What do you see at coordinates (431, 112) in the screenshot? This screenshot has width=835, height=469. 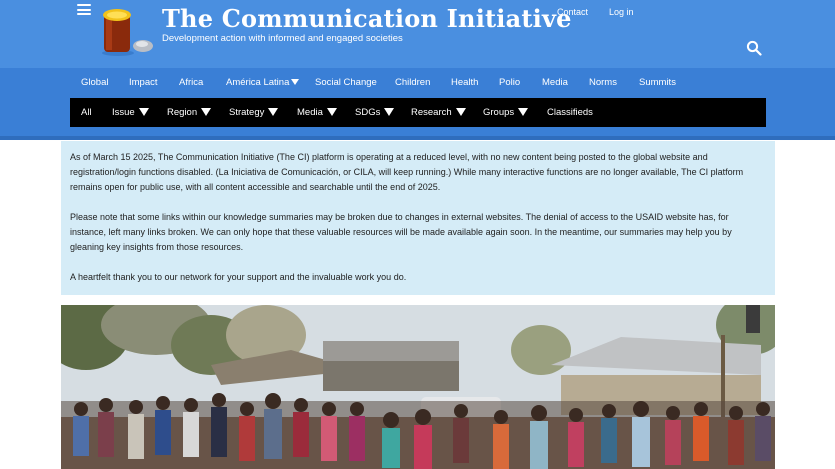 I see `secondary-nav-research-label: Research` at bounding box center [431, 112].